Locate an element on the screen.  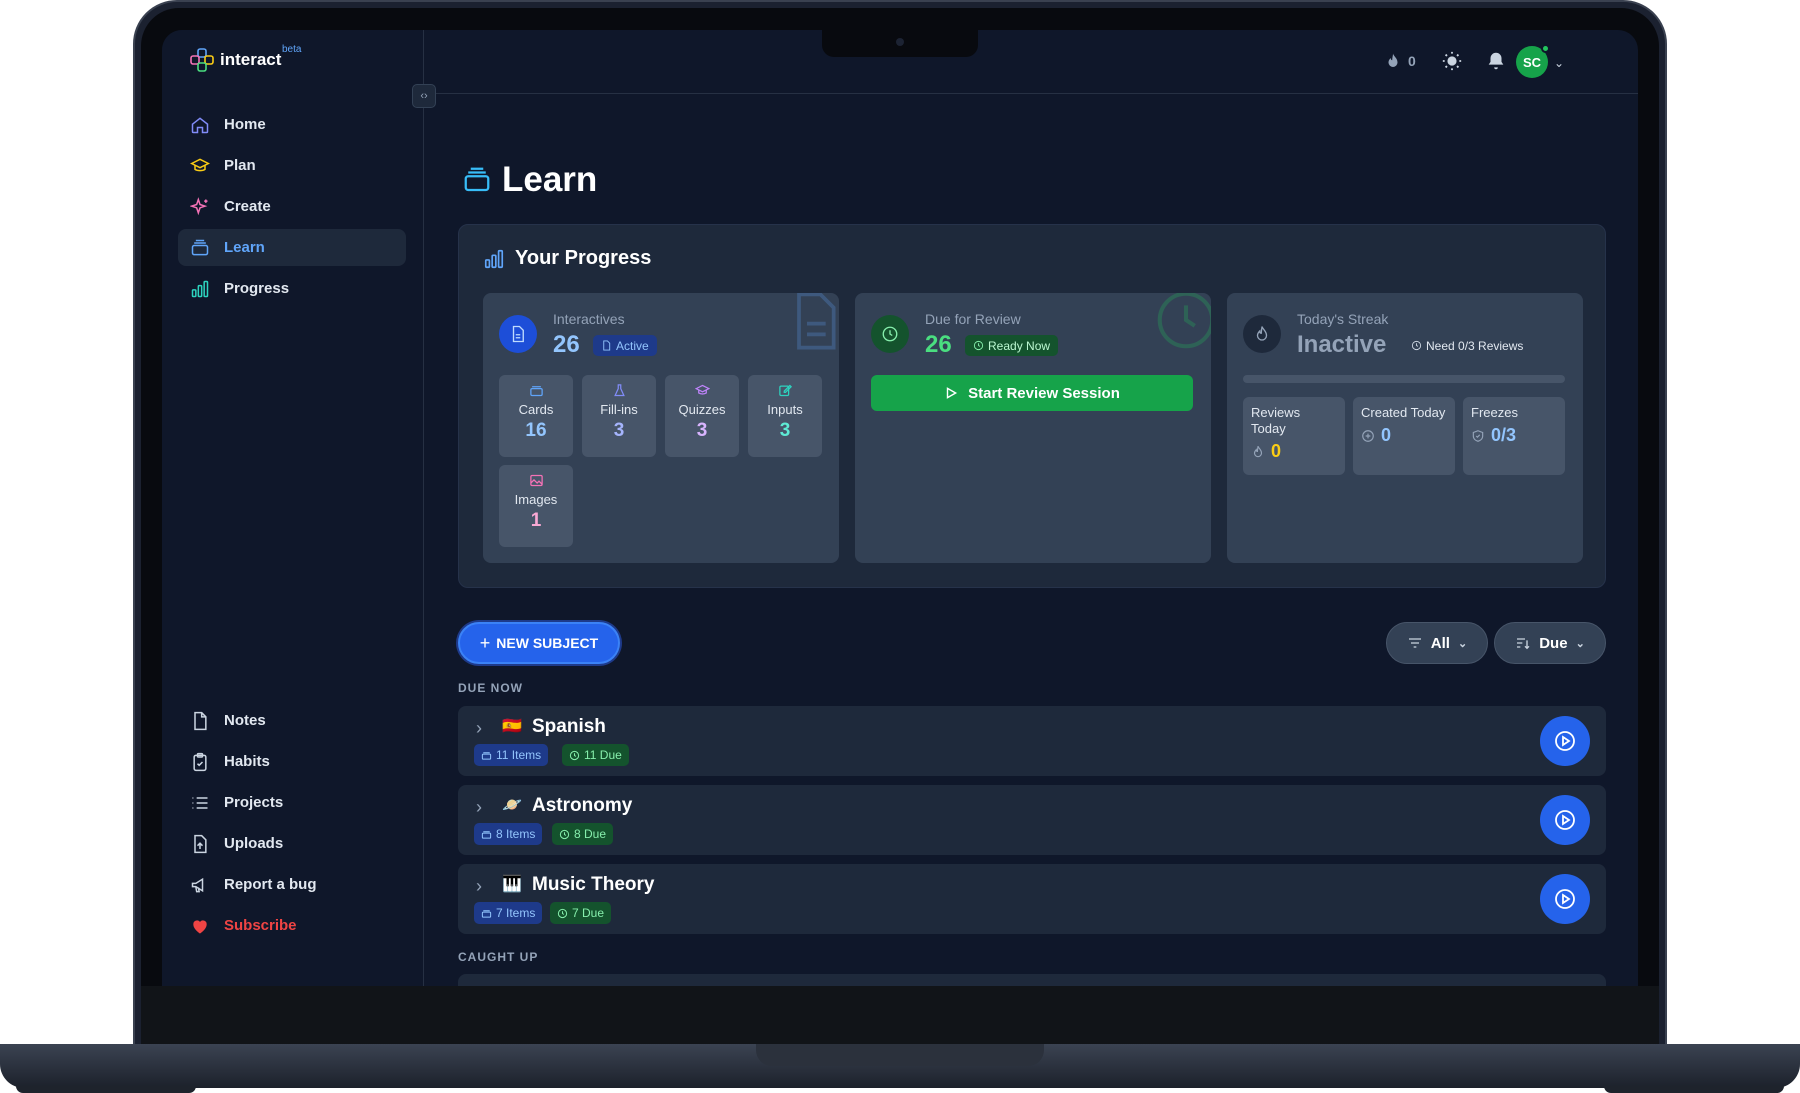
review-label: Due for Review is located at coordinates (973, 319).